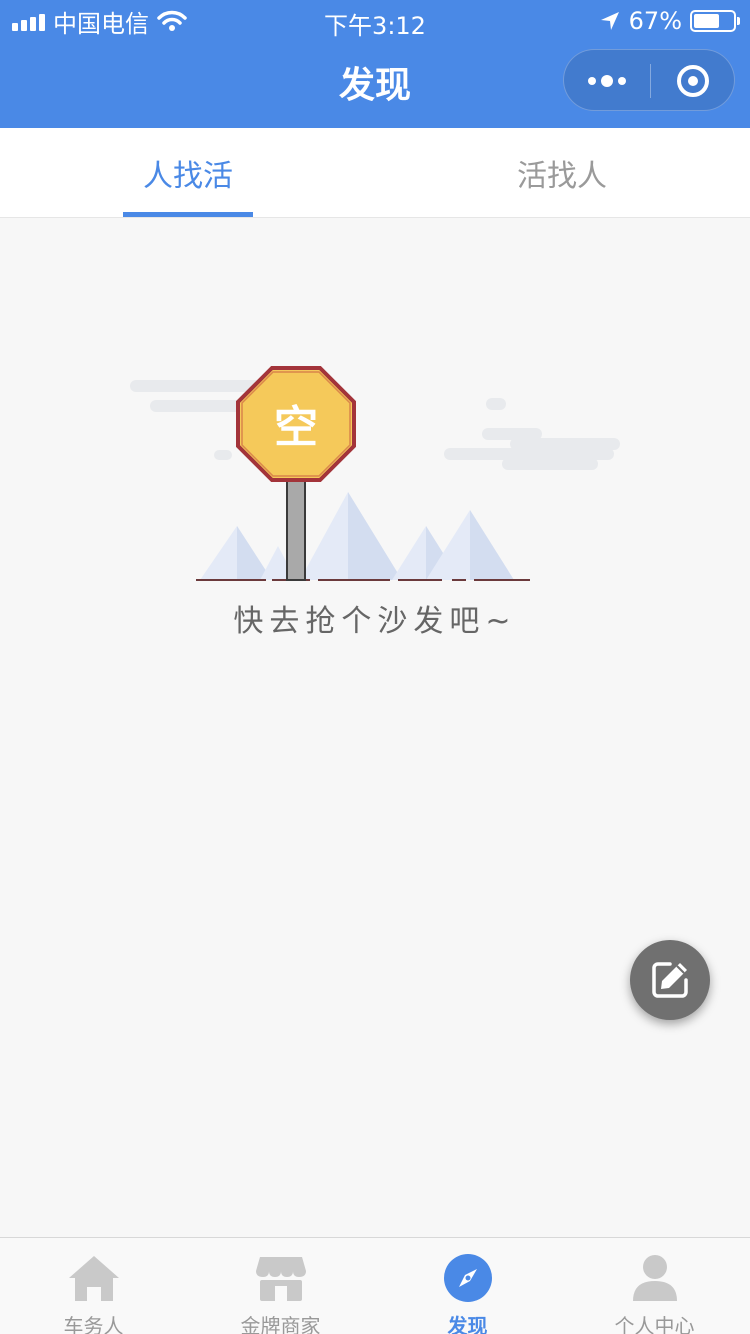 Image resolution: width=750 pixels, height=1334 pixels. What do you see at coordinates (468, 1278) in the screenshot?
I see `compass-icon` at bounding box center [468, 1278].